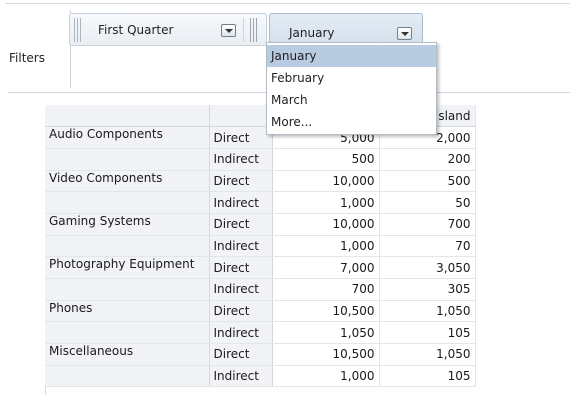 The height and width of the screenshot is (395, 570). I want to click on product-cell: Gaming Systems, so click(127, 224).